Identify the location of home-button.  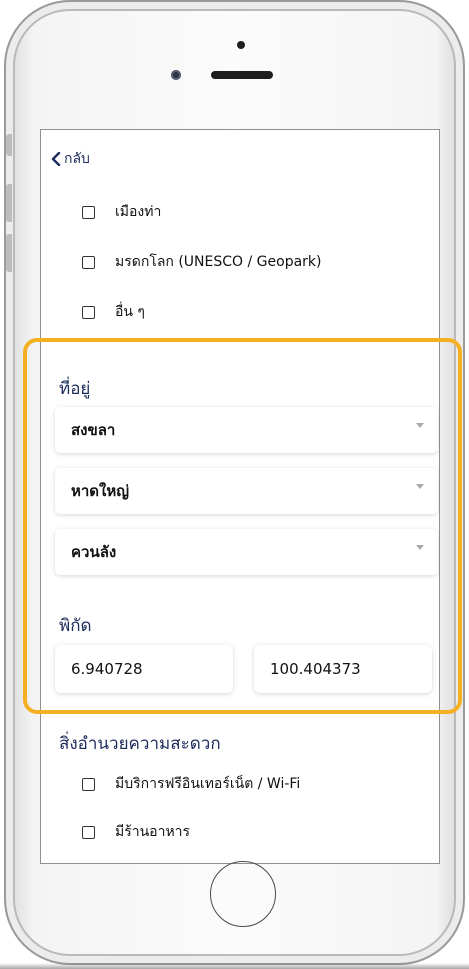
(243, 894).